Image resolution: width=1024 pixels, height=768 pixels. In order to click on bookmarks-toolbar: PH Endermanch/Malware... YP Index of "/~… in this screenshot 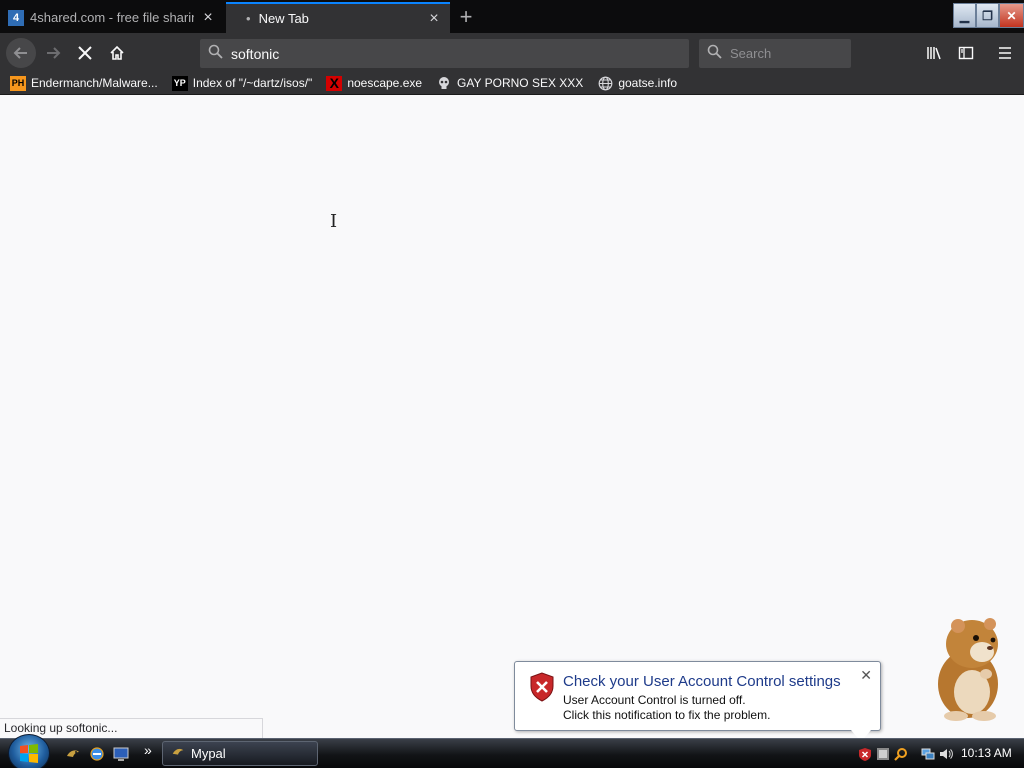, I will do `click(512, 83)`.